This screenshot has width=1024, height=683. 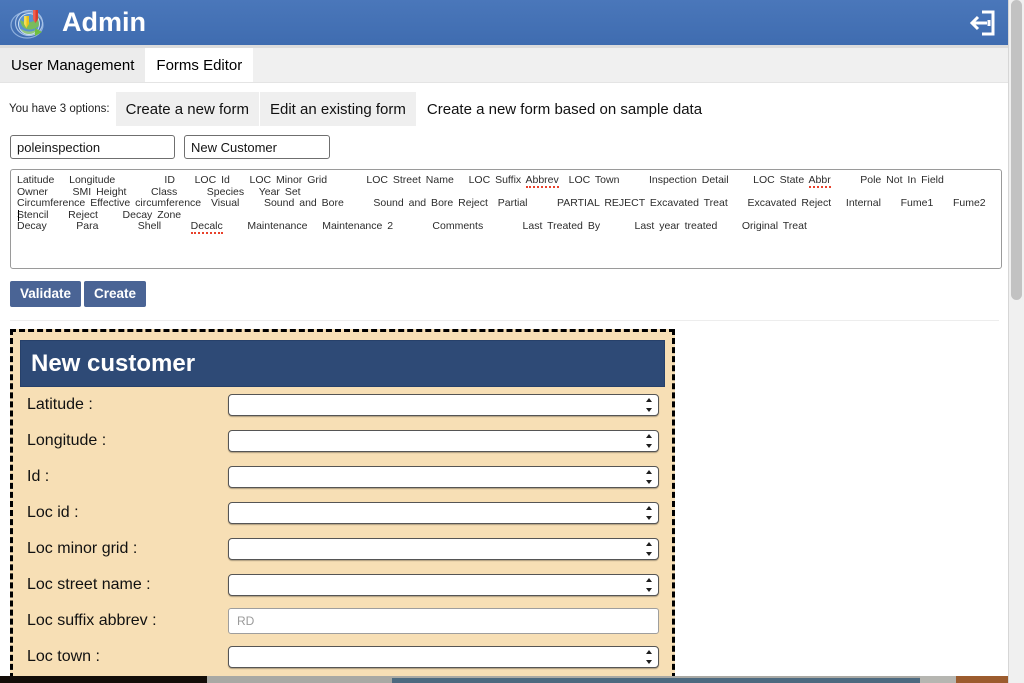 I want to click on form-name-input, so click(x=92, y=147).